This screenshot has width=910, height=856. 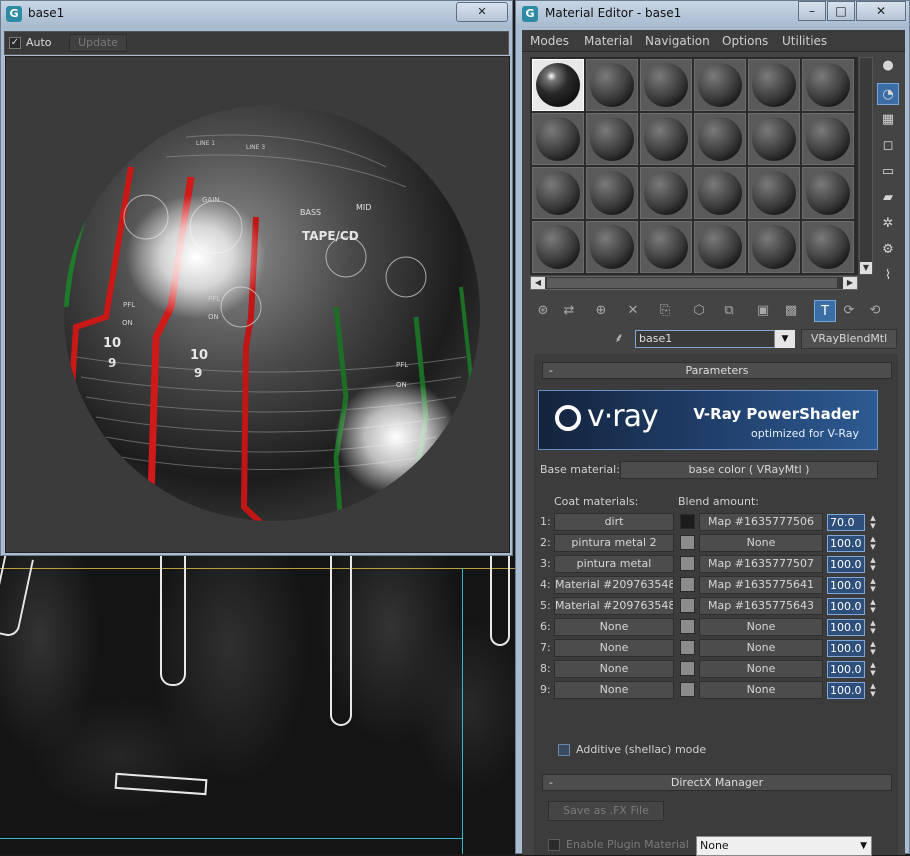 What do you see at coordinates (633, 311) in the screenshot?
I see `reset-map-icon: ✕` at bounding box center [633, 311].